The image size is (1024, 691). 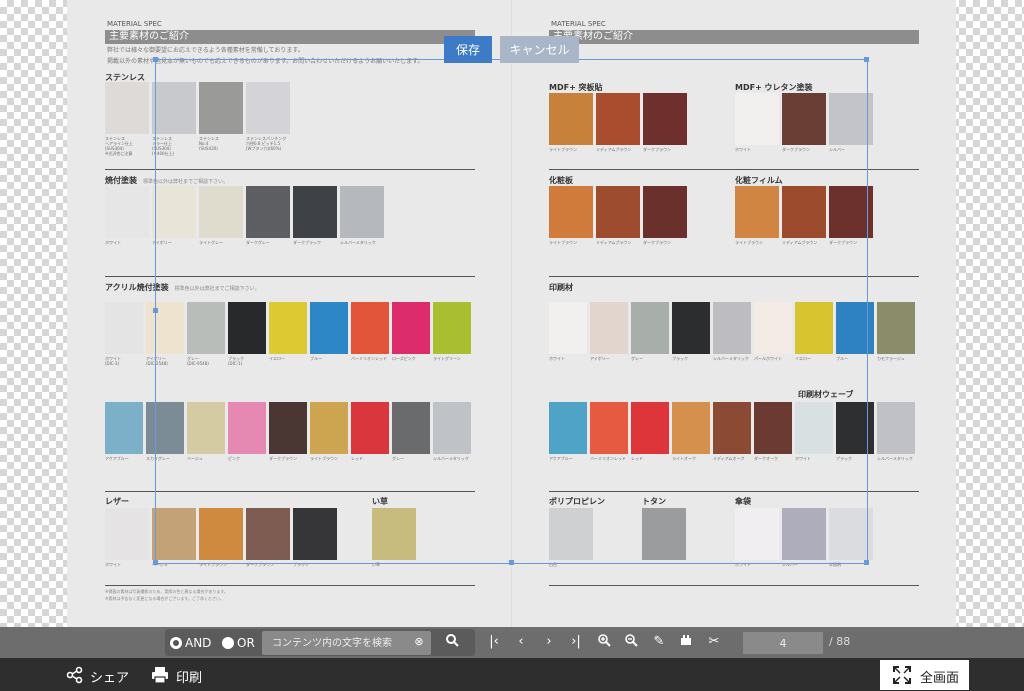 What do you see at coordinates (134, 24) in the screenshot?
I see `left-header-small: MATERIAL SPEC` at bounding box center [134, 24].